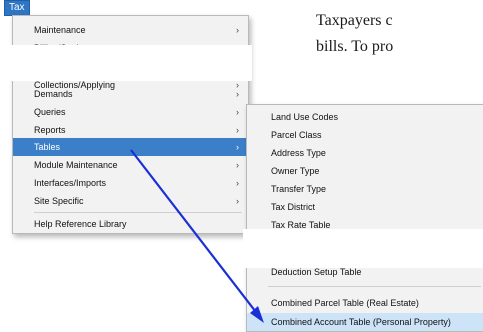  I want to click on menu-item-interfaces-imports: Interfaces/Imports ›, so click(130, 183).